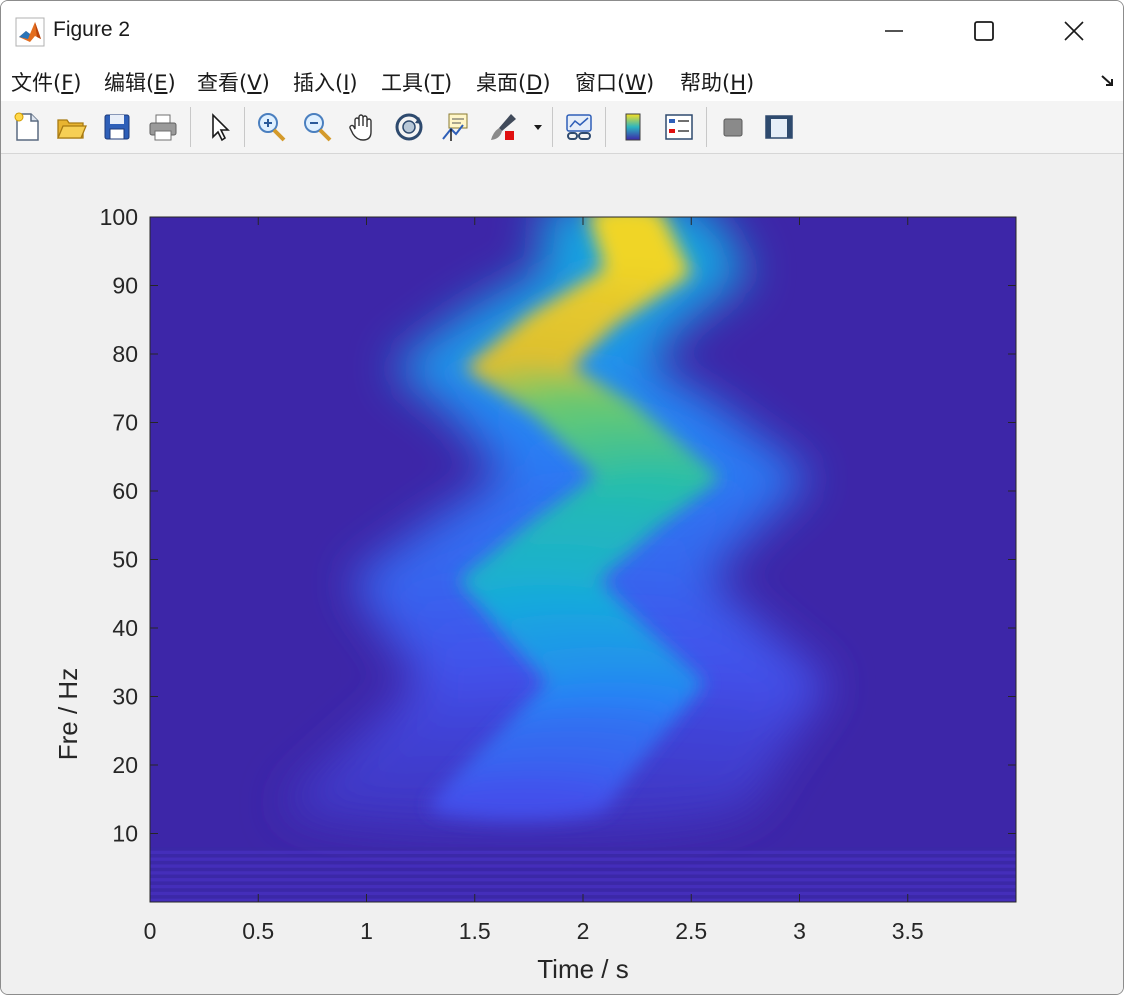 The width and height of the screenshot is (1124, 995). I want to click on y-tick-label: 80, so click(125, 354).